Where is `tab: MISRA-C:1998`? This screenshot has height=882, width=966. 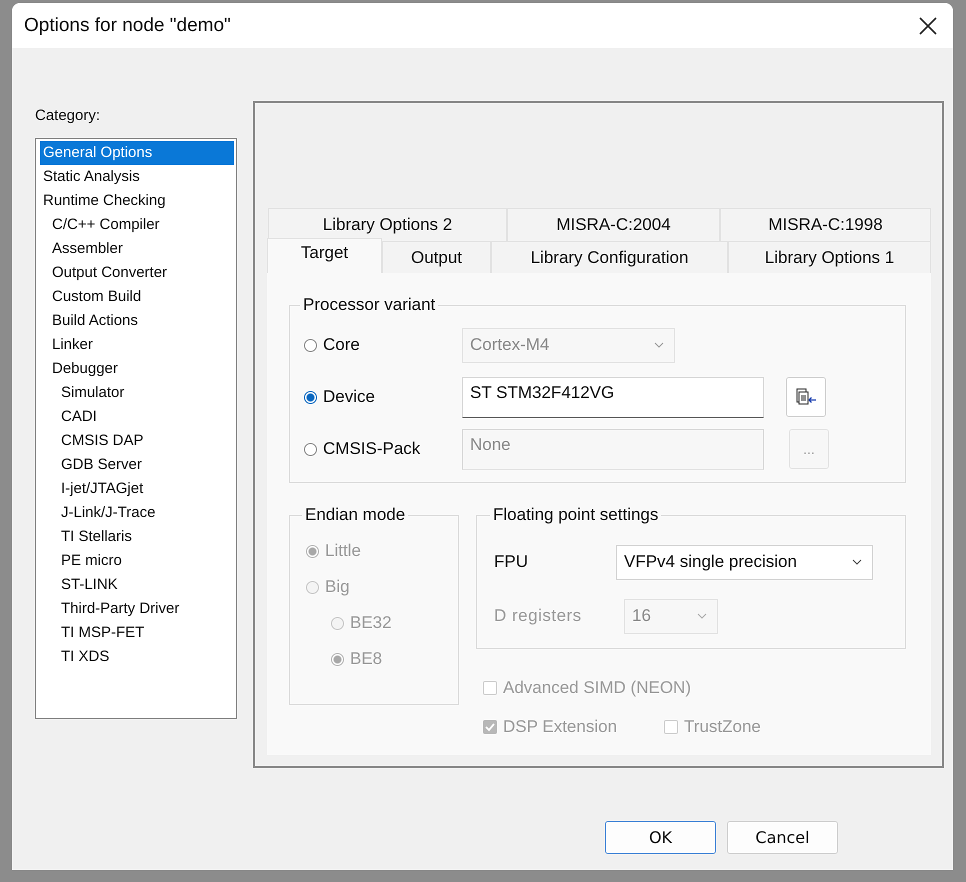 tab: MISRA-C:1998 is located at coordinates (825, 224).